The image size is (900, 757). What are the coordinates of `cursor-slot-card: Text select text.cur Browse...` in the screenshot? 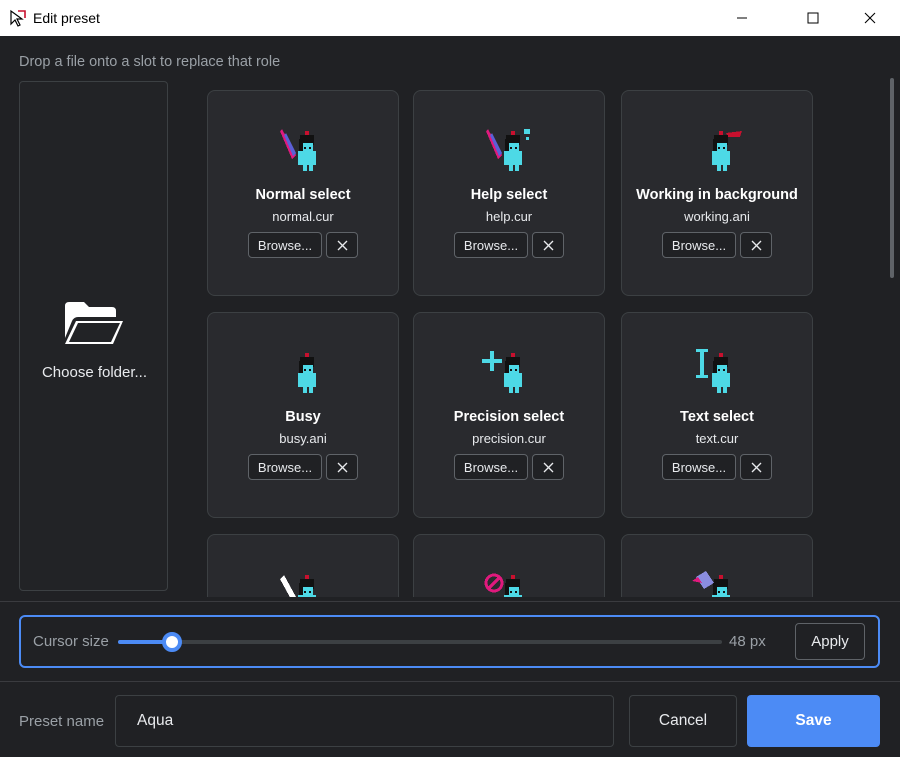 It's located at (717, 415).